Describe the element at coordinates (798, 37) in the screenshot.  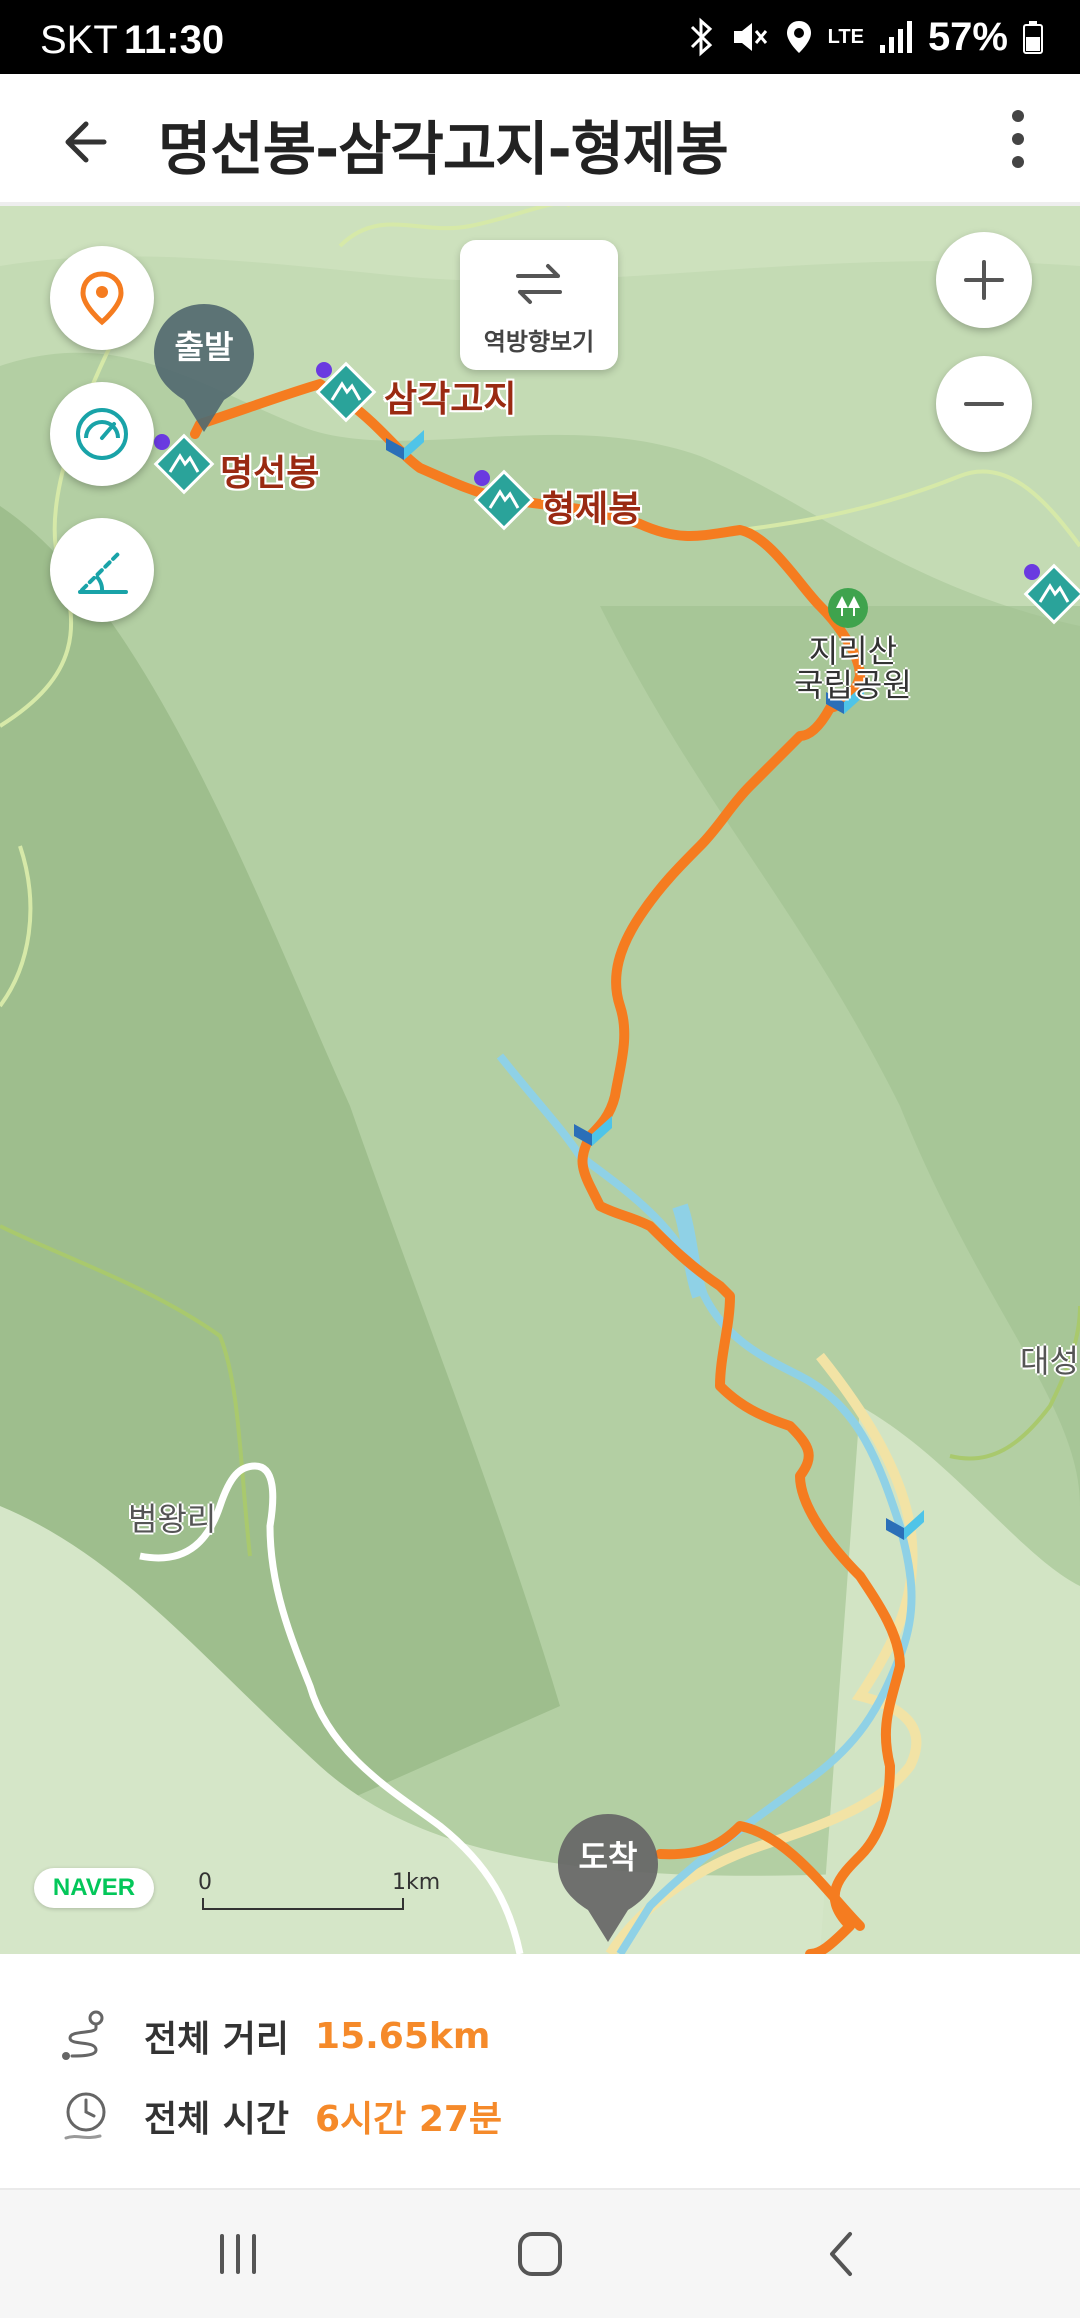
I see `location-icon` at that location.